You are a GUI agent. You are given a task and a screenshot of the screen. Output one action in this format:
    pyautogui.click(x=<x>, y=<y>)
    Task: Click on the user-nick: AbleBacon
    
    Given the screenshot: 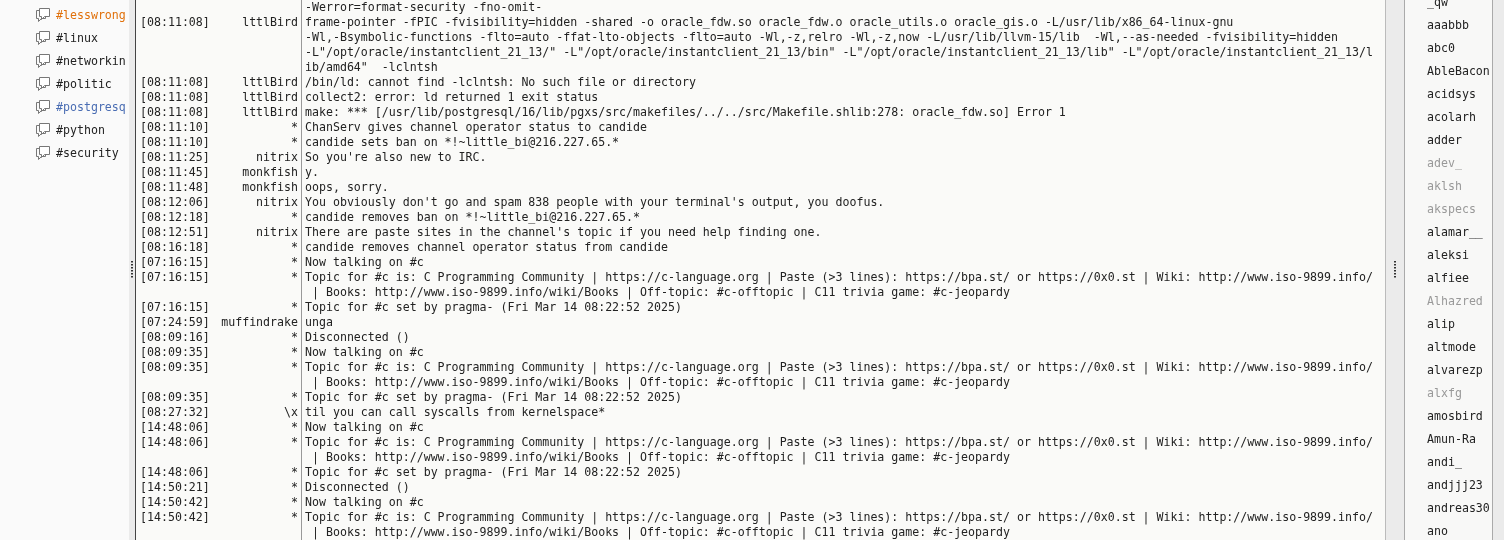 What is the action you would take?
    pyautogui.click(x=1459, y=71)
    